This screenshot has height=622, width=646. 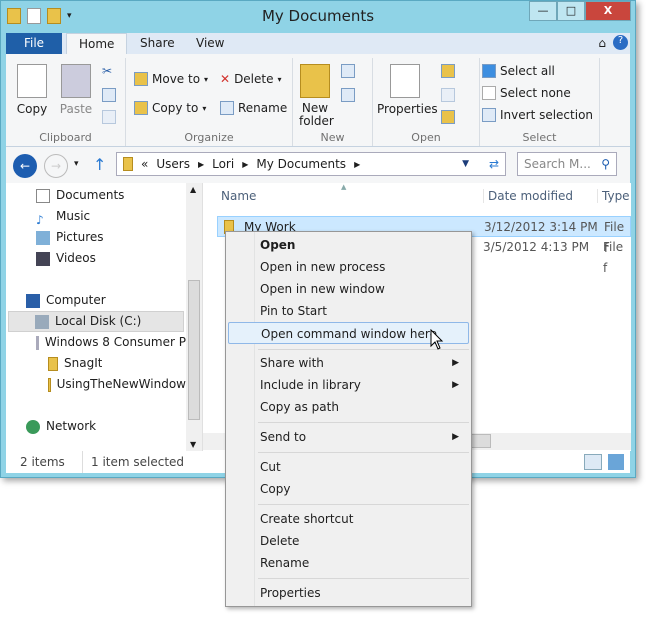 I want to click on move-to-label: Move to, so click(x=176, y=79).